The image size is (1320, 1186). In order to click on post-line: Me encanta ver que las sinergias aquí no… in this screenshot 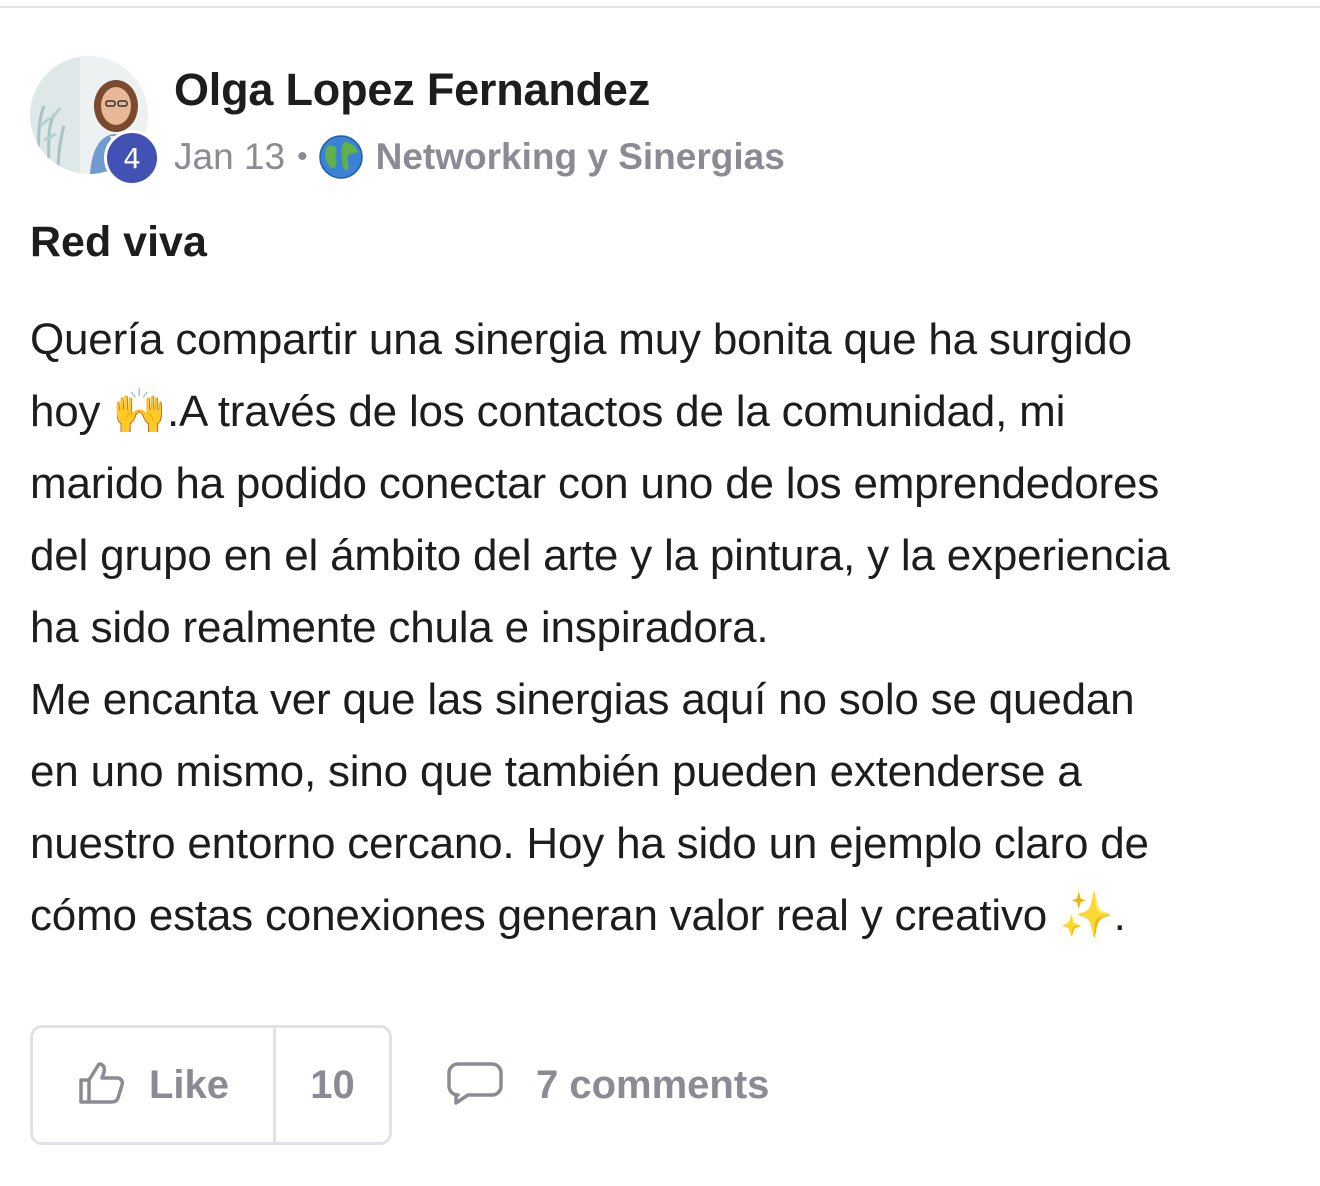, I will do `click(582, 699)`.